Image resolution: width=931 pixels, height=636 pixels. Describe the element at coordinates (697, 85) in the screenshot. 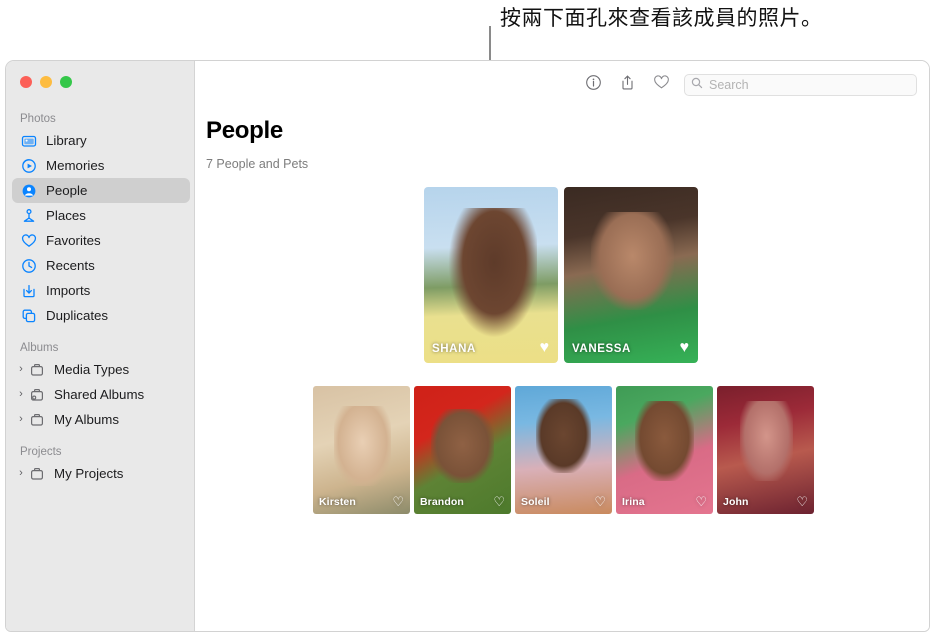

I see `search-icon` at that location.